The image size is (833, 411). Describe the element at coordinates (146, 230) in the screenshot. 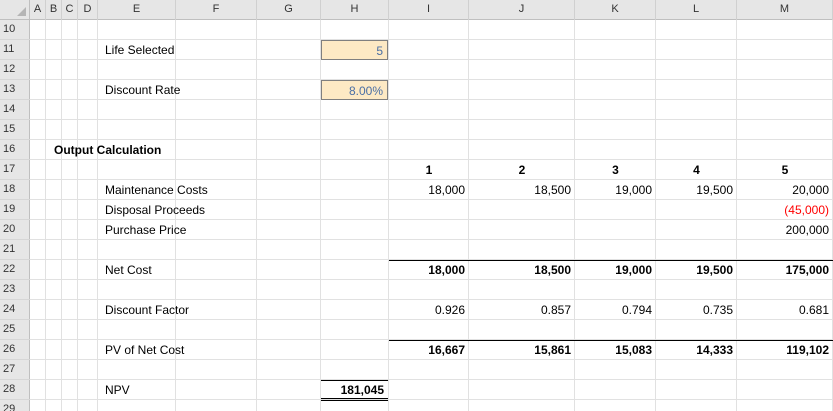

I see `purchase-price-label: Purchase Price` at that location.